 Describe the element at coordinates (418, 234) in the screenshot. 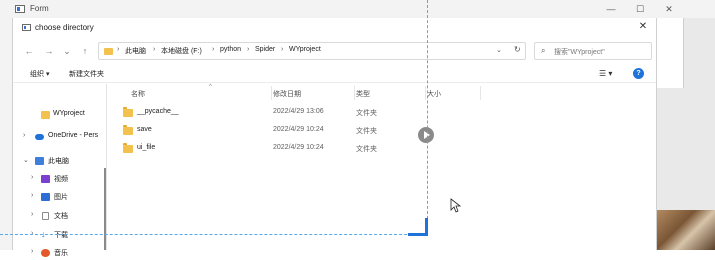

I see `selection-corner-handle` at that location.